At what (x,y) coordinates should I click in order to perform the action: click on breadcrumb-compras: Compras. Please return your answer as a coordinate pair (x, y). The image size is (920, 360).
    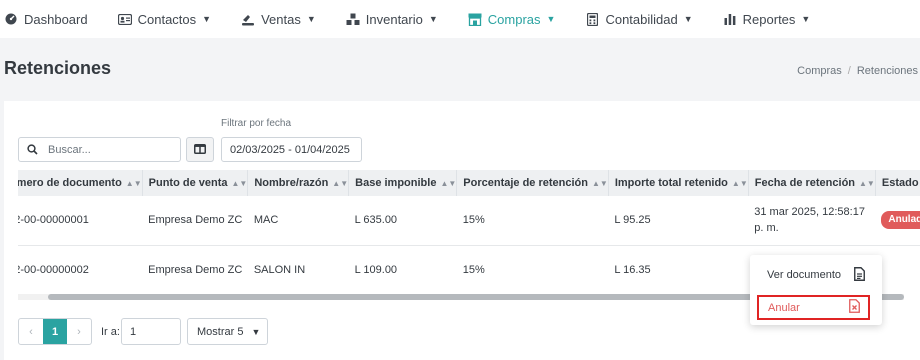
    Looking at the image, I should click on (819, 71).